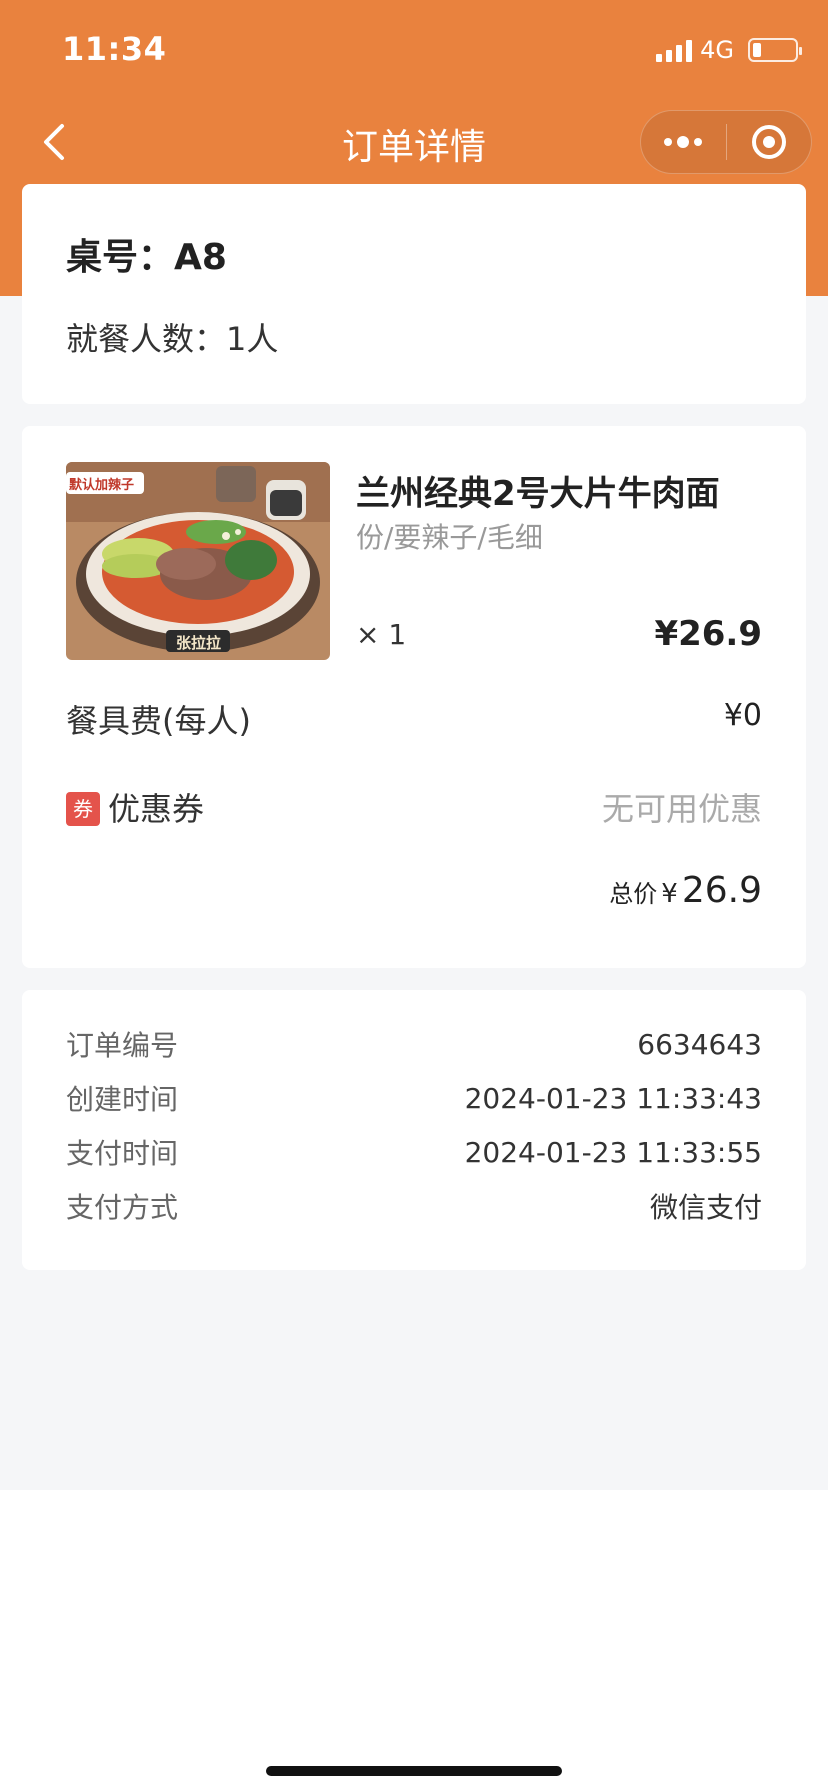 This screenshot has width=828, height=1792. What do you see at coordinates (122, 1207) in the screenshot?
I see `info-key: 支付方式` at bounding box center [122, 1207].